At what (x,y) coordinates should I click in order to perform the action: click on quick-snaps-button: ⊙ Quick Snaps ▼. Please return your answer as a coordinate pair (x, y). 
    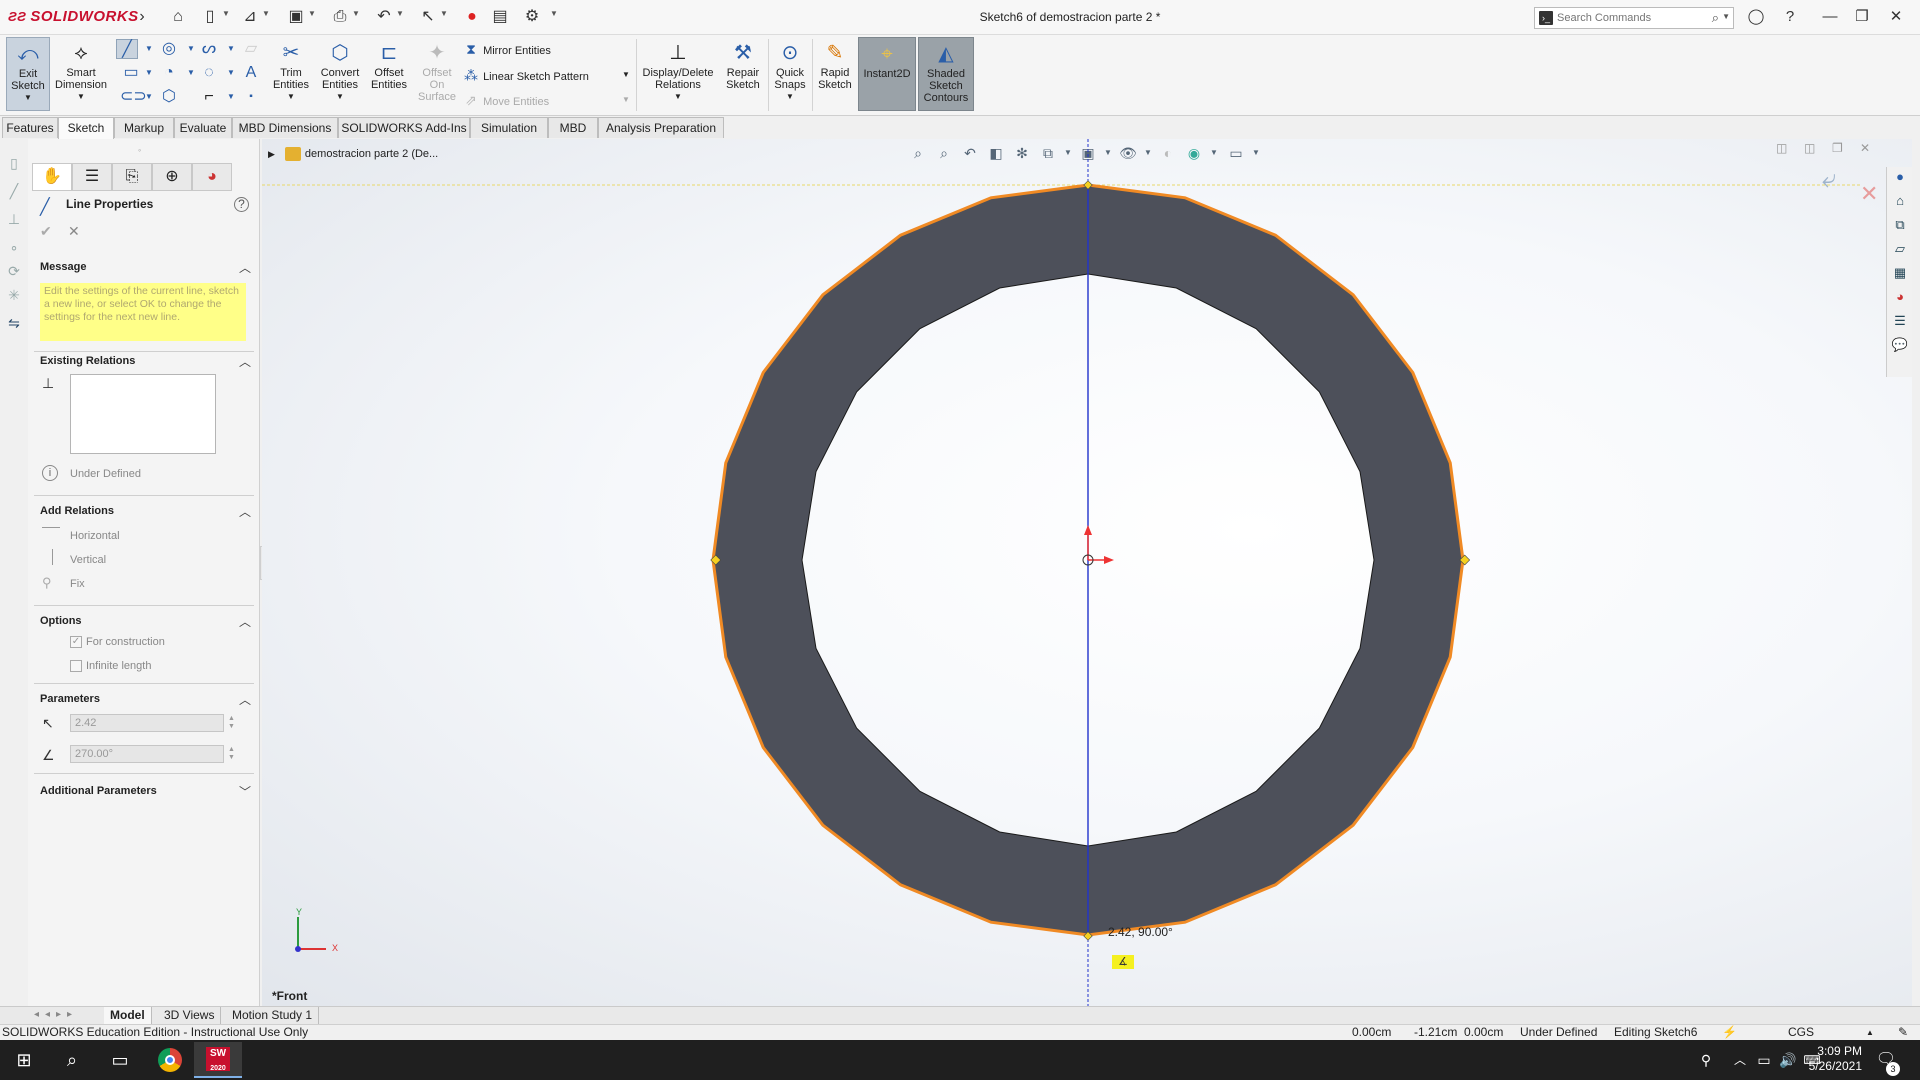
    Looking at the image, I should click on (790, 74).